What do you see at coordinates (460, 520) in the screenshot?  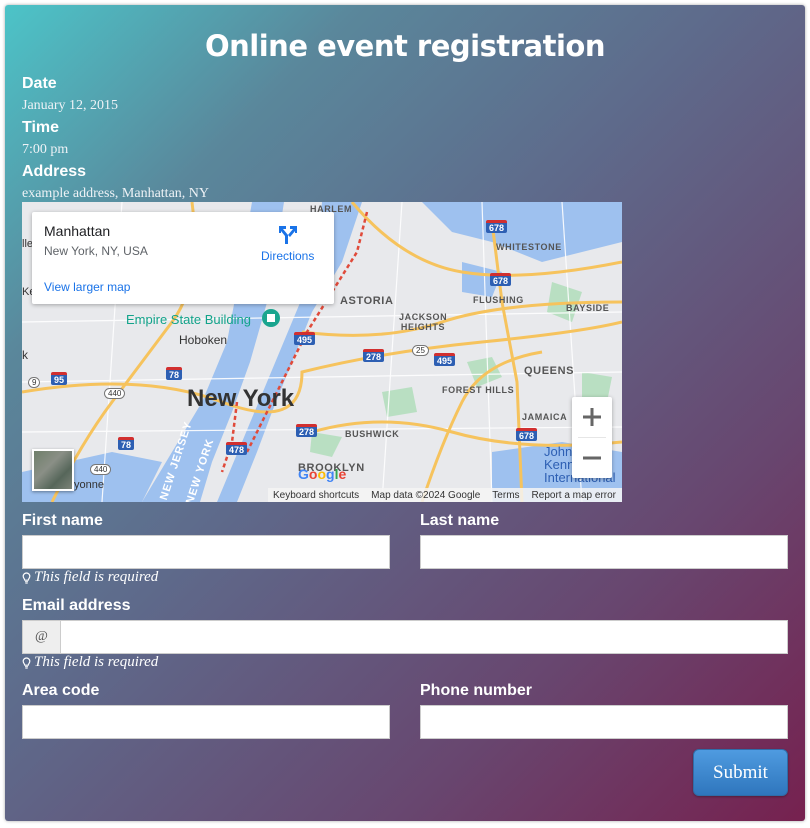 I see `last-name-label: Last name` at bounding box center [460, 520].